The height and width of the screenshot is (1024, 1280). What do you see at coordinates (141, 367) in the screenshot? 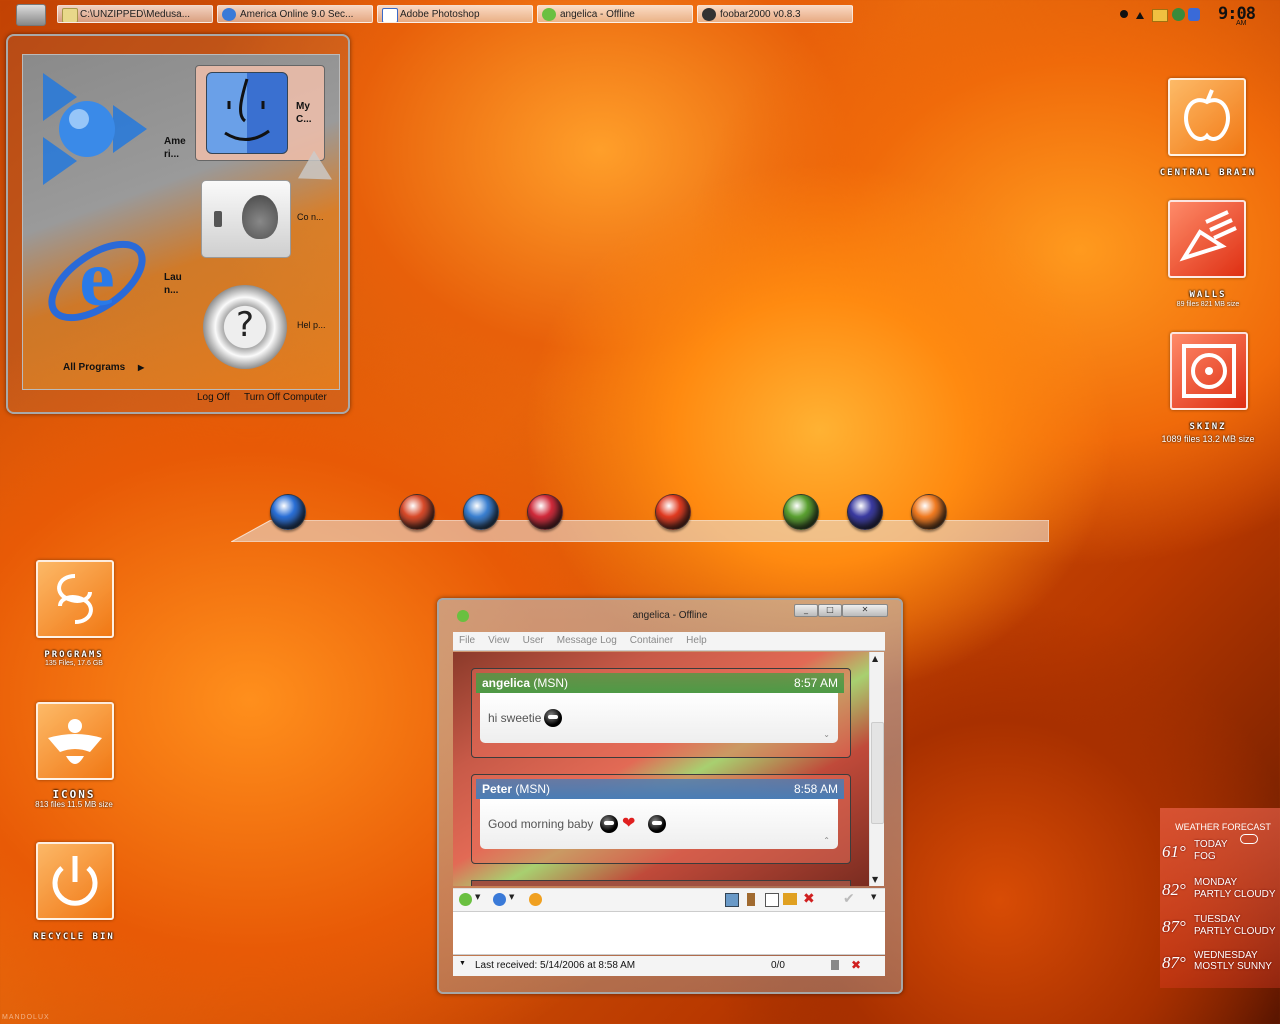
I see `arrow-right-icon: ▶` at bounding box center [141, 367].